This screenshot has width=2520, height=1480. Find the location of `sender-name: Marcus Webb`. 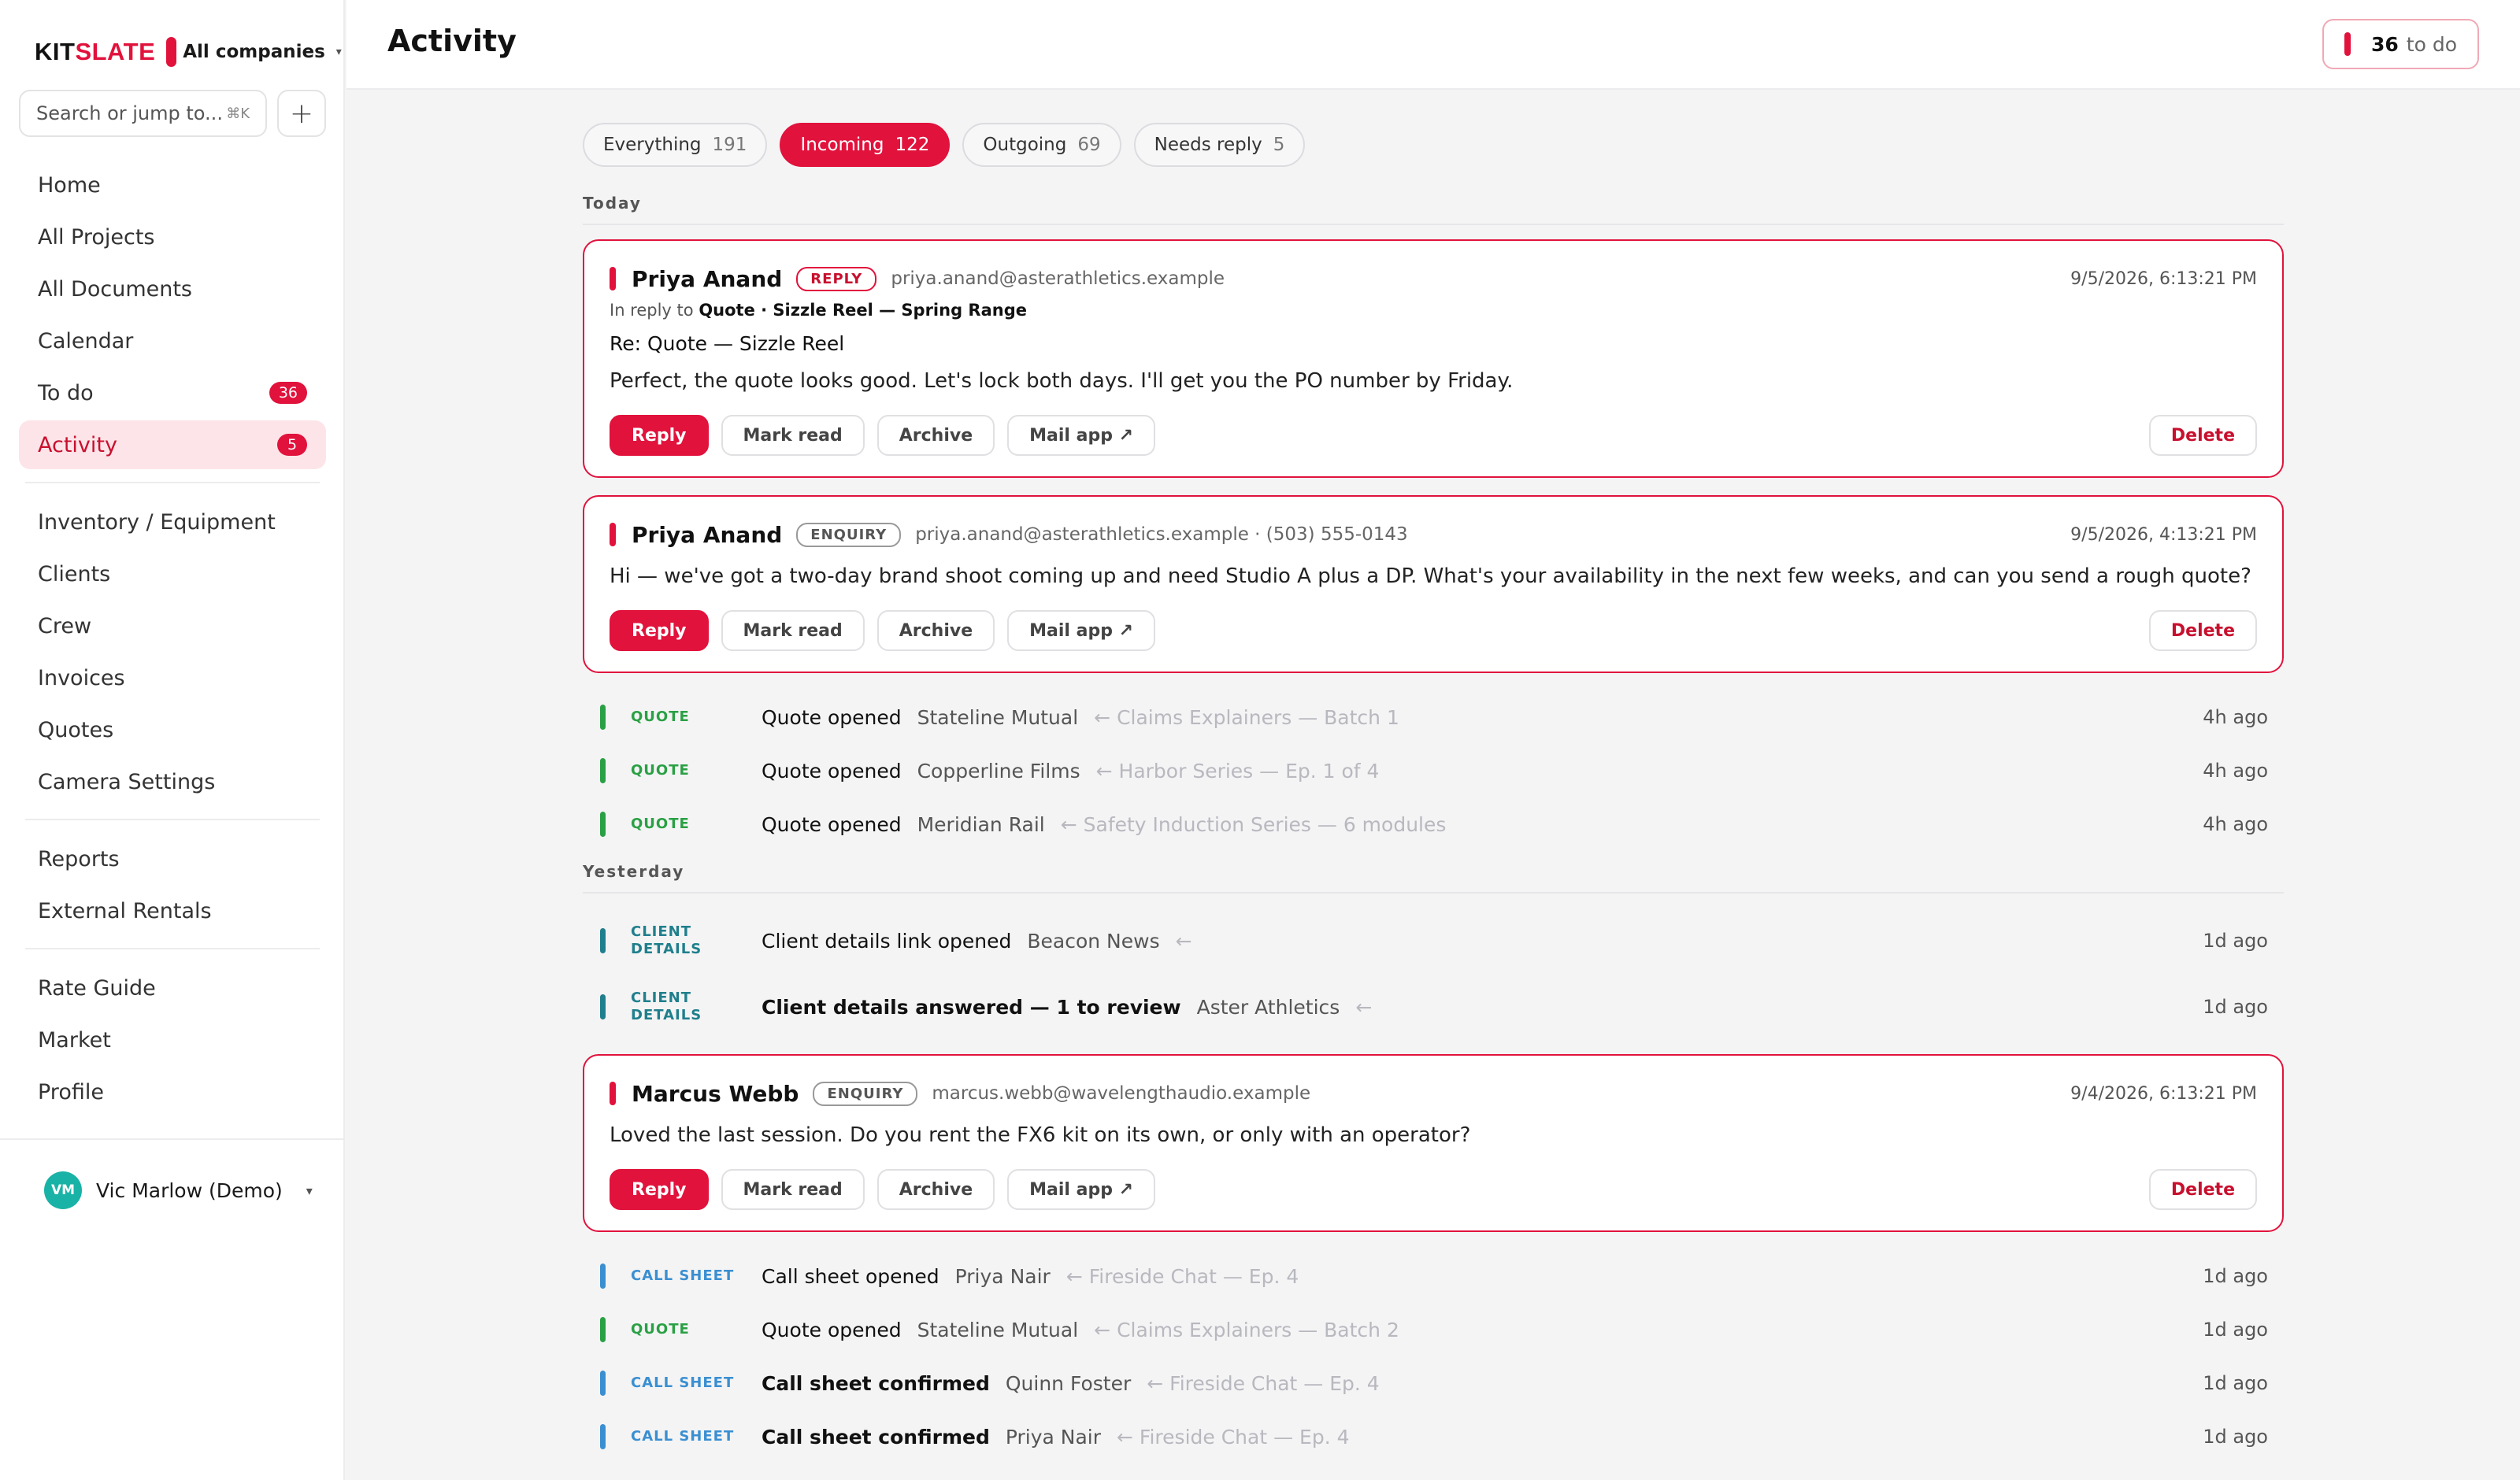

sender-name: Marcus Webb is located at coordinates (715, 1093).